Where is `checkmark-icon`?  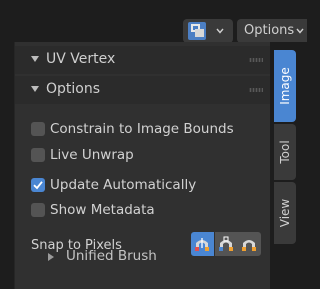 checkmark-icon is located at coordinates (38, 185).